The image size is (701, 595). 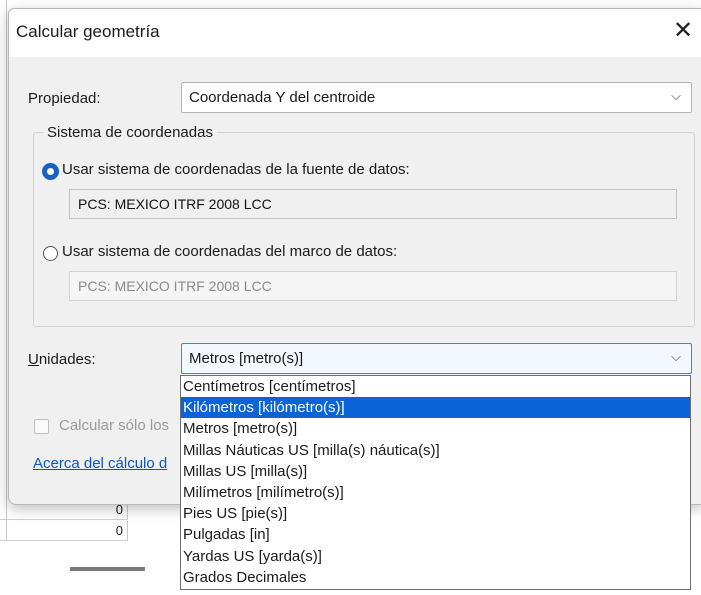 What do you see at coordinates (435, 428) in the screenshot?
I see `units-option: Metros [metro(s)]` at bounding box center [435, 428].